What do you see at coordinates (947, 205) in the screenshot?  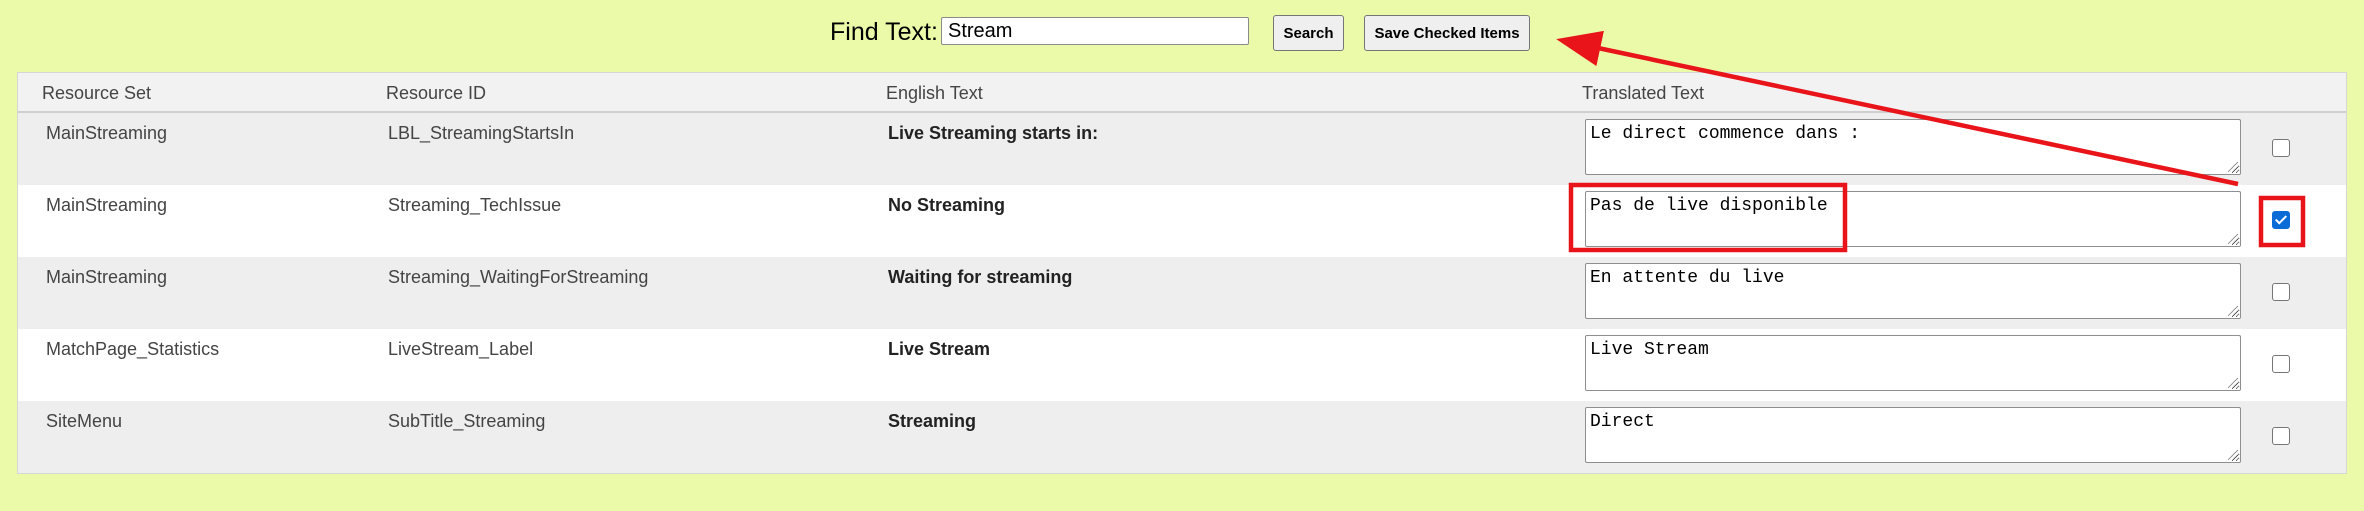 I see `english-text-cell: No Streaming` at bounding box center [947, 205].